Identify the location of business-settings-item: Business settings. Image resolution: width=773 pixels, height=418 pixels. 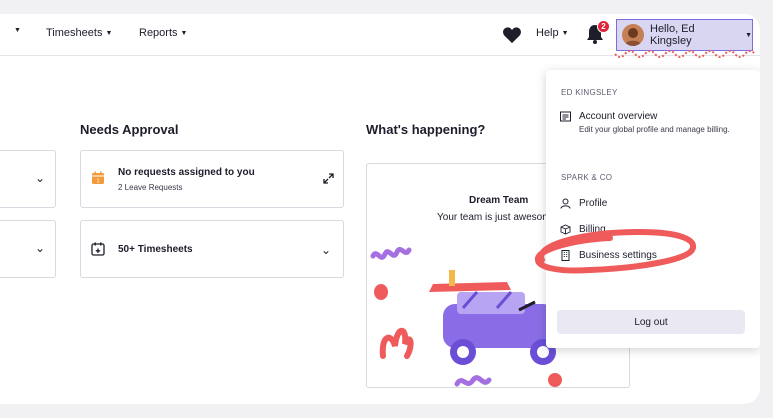
(608, 255).